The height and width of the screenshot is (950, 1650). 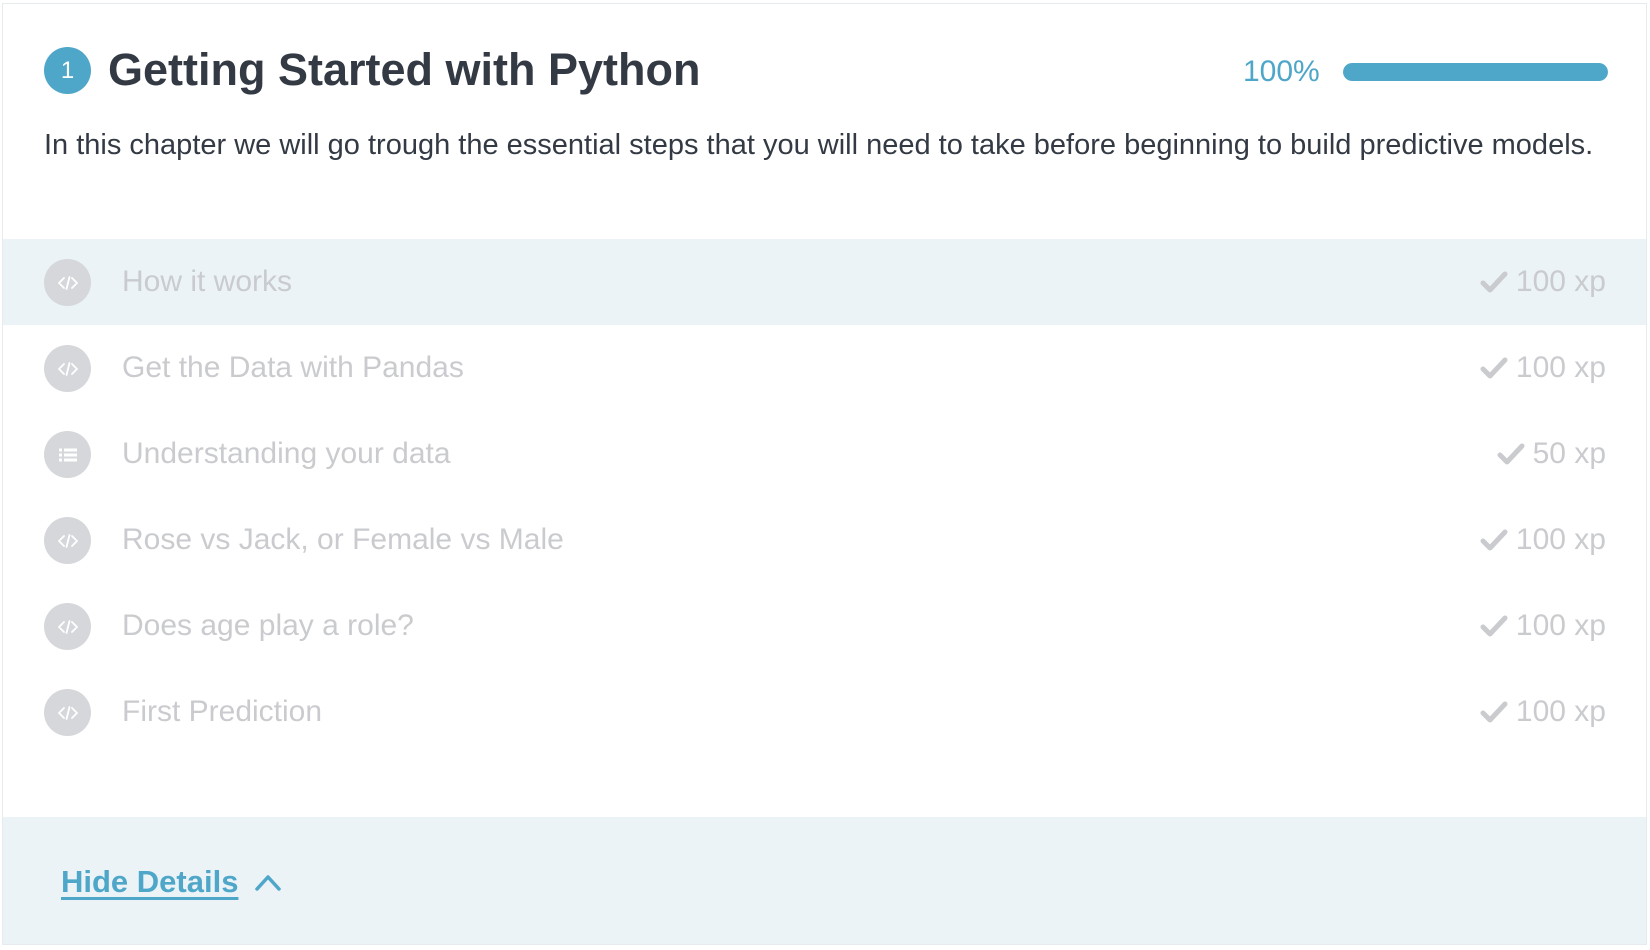 I want to click on progress-percentage: 100%, so click(x=1281, y=71).